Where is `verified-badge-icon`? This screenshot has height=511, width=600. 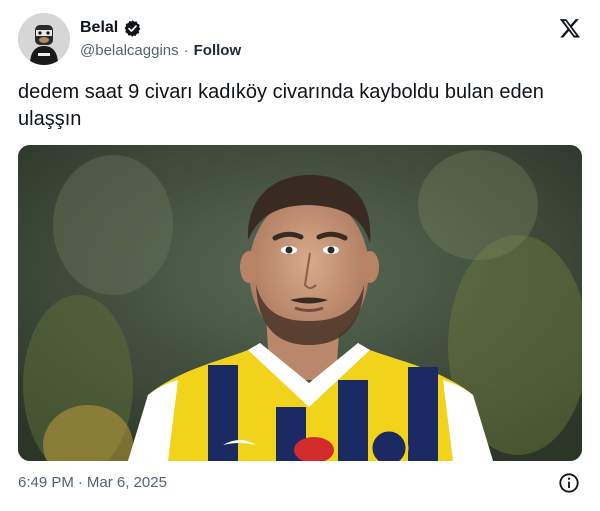
verified-badge-icon is located at coordinates (132, 28).